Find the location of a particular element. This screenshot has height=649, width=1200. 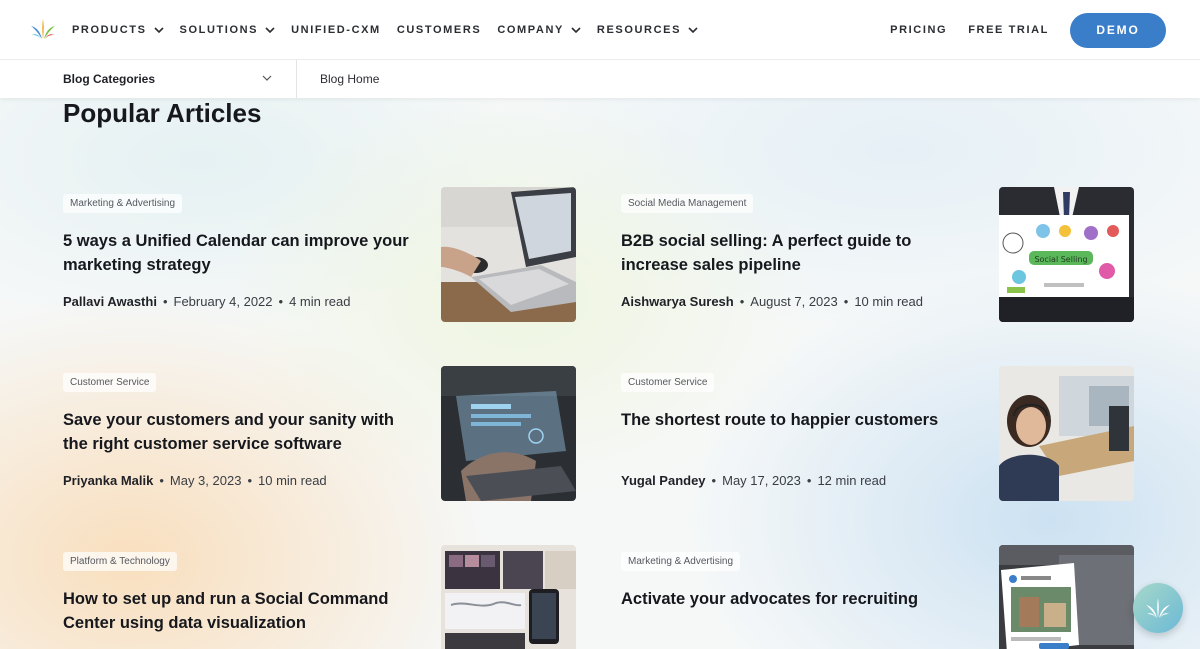

nav-resources: RESOURCES is located at coordinates (647, 30).